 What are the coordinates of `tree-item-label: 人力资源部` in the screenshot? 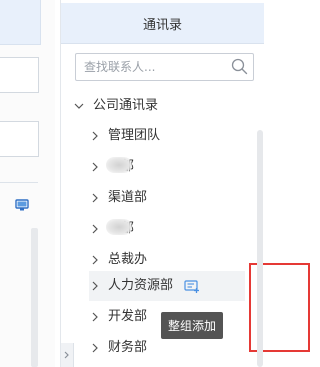 It's located at (141, 285).